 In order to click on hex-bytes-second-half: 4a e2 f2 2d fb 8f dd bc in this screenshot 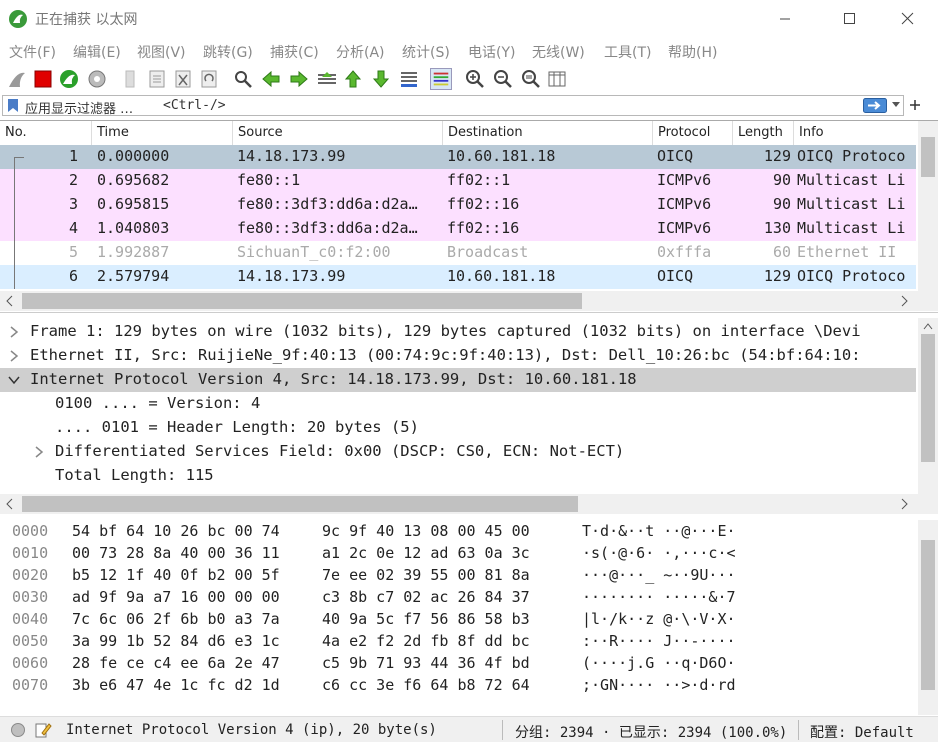, I will do `click(426, 641)`.